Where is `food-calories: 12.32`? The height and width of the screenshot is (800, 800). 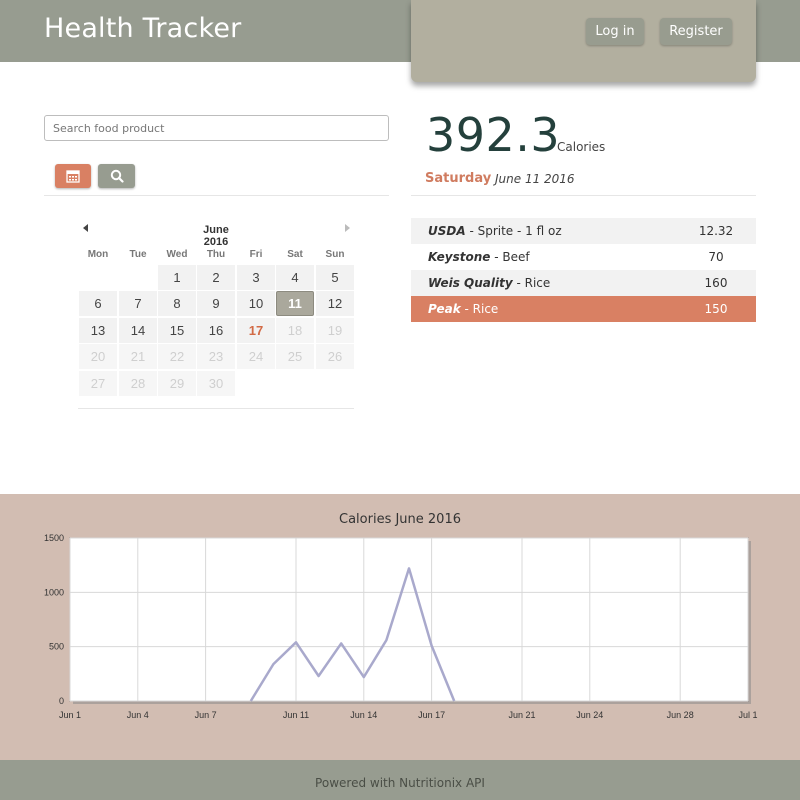
food-calories: 12.32 is located at coordinates (716, 231).